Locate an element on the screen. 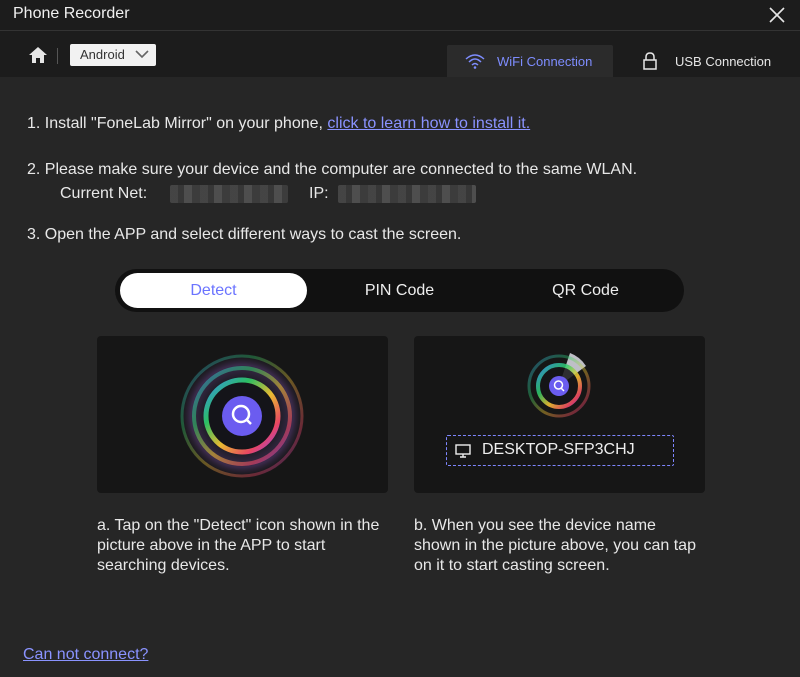 The image size is (800, 677). home-button is located at coordinates (38, 55).